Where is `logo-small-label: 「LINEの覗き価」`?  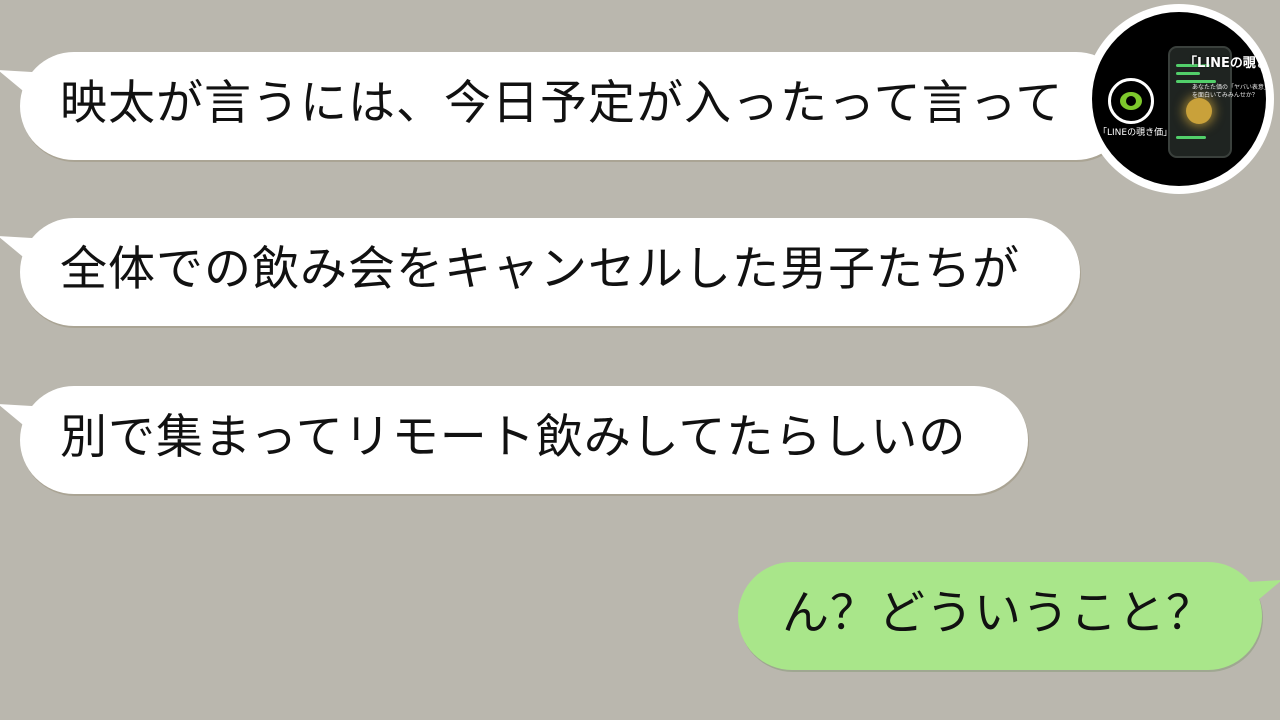
logo-small-label: 「LINEの覗き価」 is located at coordinates (1135, 133).